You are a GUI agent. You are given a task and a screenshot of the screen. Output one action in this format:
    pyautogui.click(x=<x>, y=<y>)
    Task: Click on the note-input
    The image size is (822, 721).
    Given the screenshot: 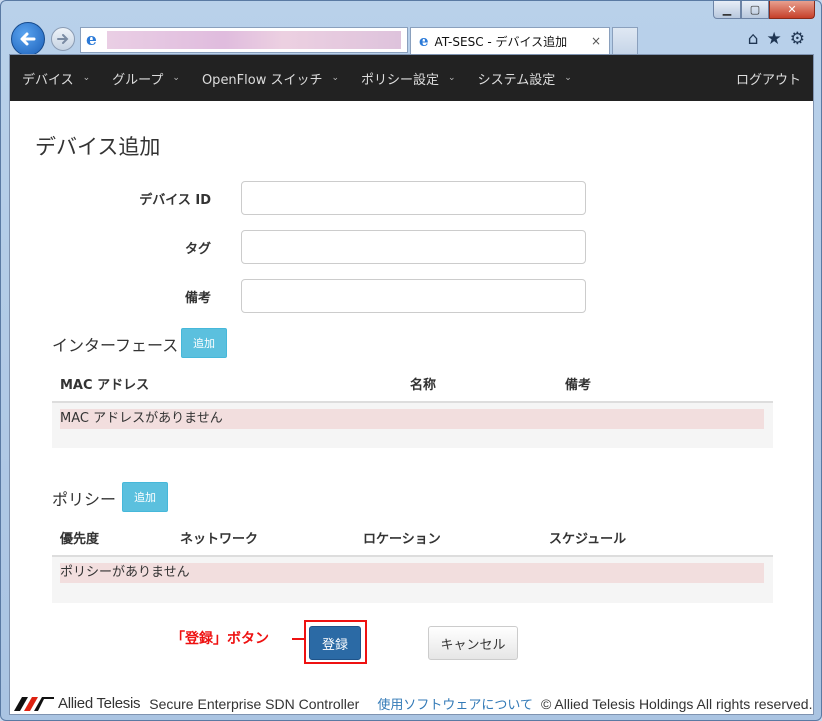 What is the action you would take?
    pyautogui.click(x=413, y=296)
    